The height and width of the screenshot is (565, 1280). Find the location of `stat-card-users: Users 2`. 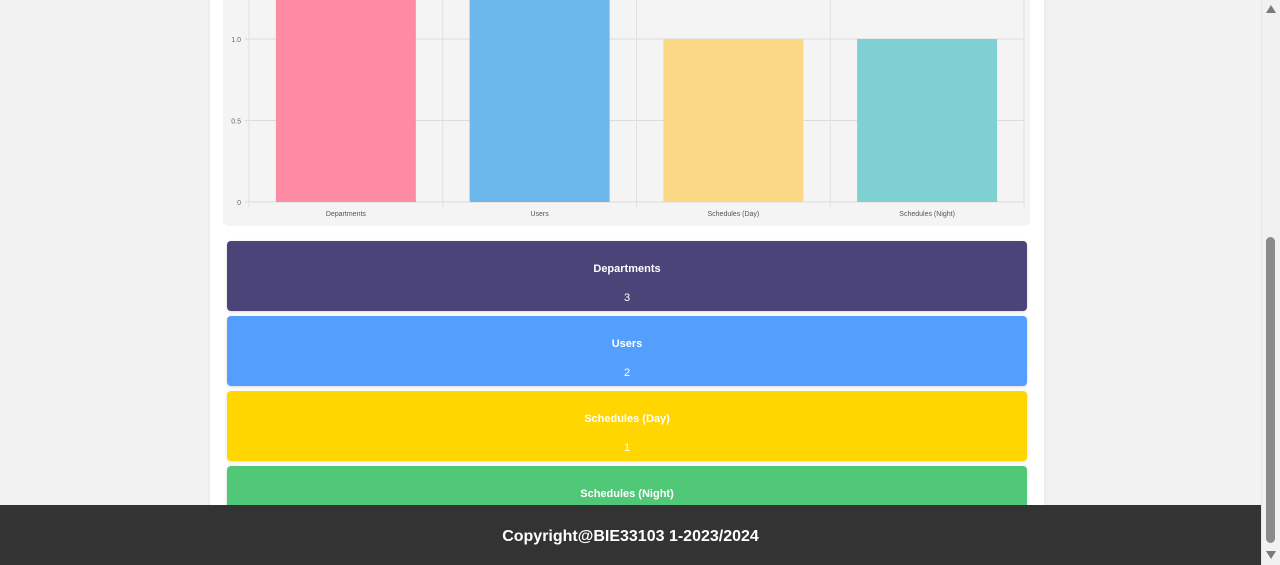

stat-card-users: Users 2 is located at coordinates (627, 351).